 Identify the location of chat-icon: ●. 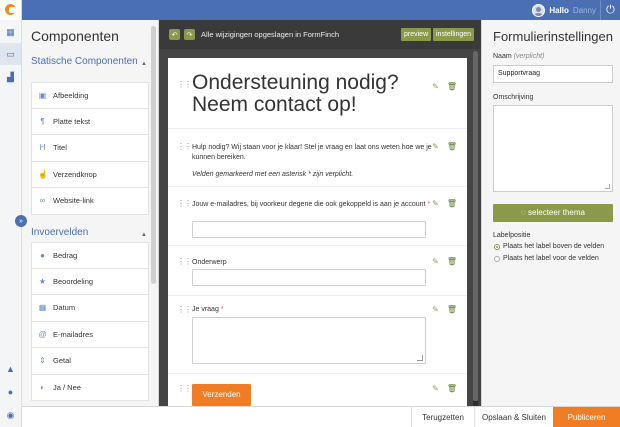
(10, 392).